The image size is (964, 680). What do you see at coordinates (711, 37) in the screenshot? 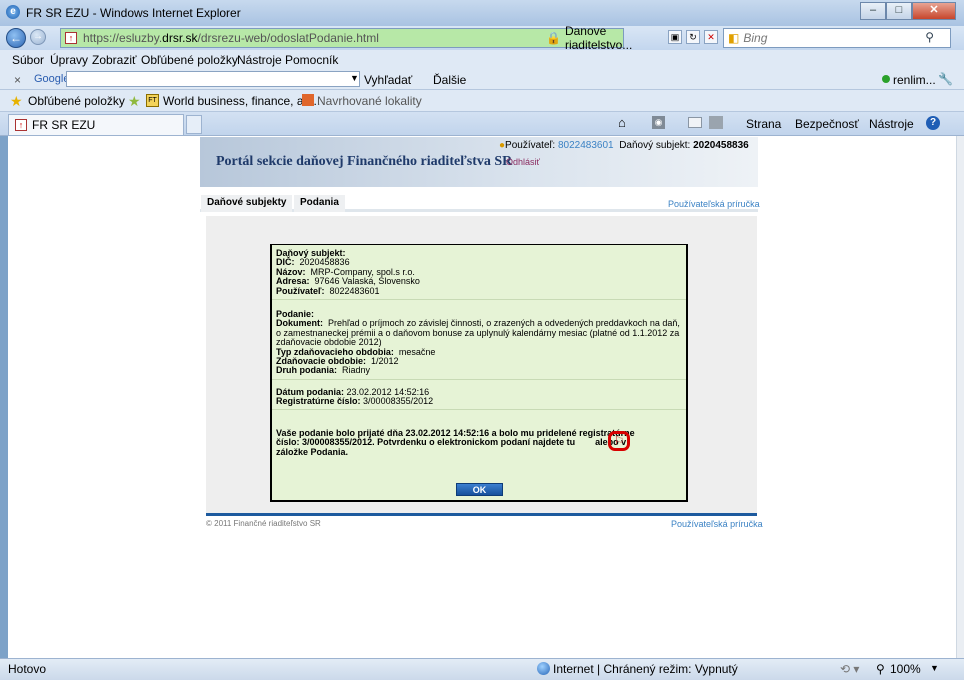
I see `stop-icon: ✕` at bounding box center [711, 37].